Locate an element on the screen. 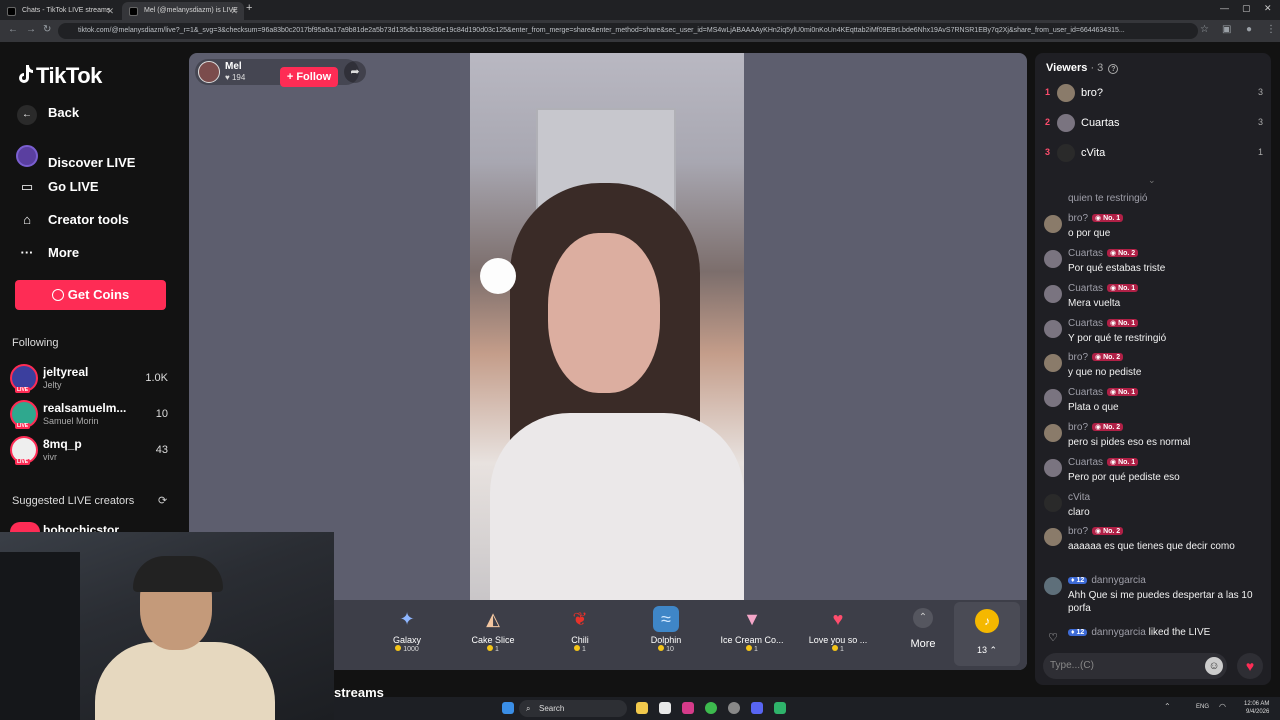 This screenshot has height=720, width=1280. like-heart-button: ♥ is located at coordinates (1250, 666).